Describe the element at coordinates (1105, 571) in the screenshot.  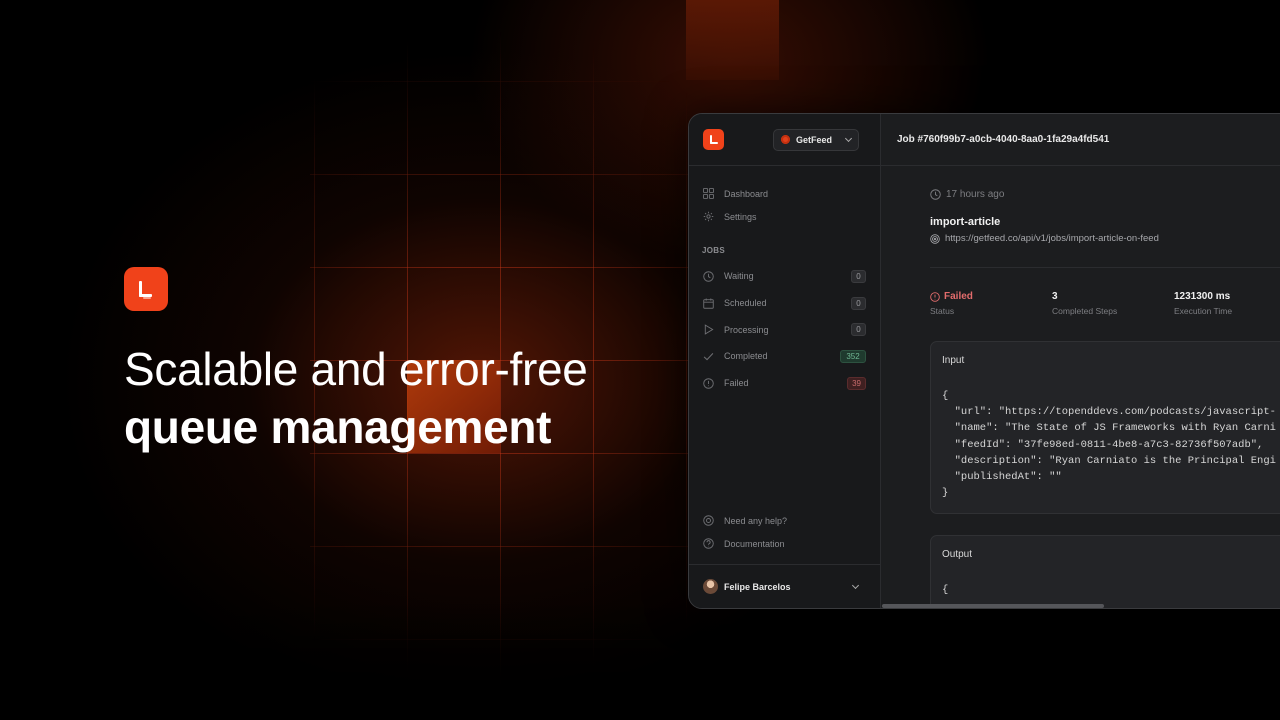
I see `output-panel: Output {` at that location.